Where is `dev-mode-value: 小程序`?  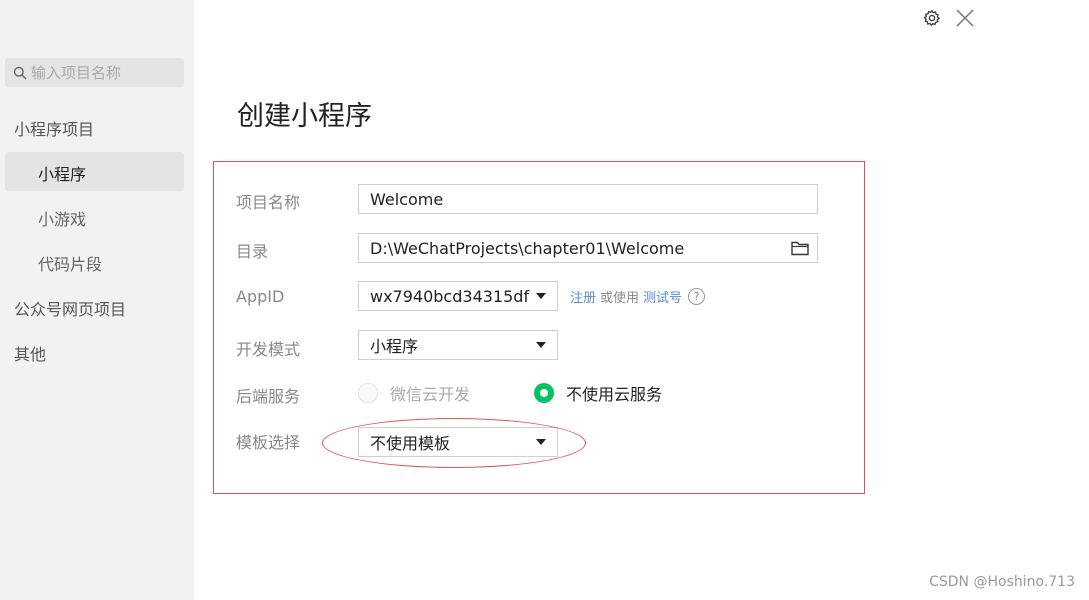
dev-mode-value: 小程序 is located at coordinates (394, 346).